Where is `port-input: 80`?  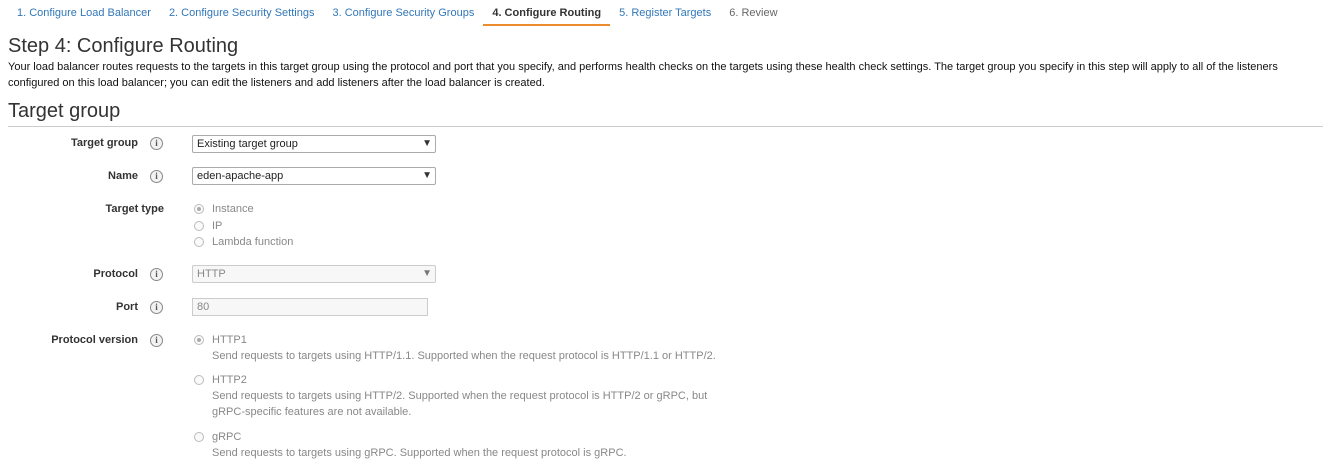 port-input: 80 is located at coordinates (310, 307).